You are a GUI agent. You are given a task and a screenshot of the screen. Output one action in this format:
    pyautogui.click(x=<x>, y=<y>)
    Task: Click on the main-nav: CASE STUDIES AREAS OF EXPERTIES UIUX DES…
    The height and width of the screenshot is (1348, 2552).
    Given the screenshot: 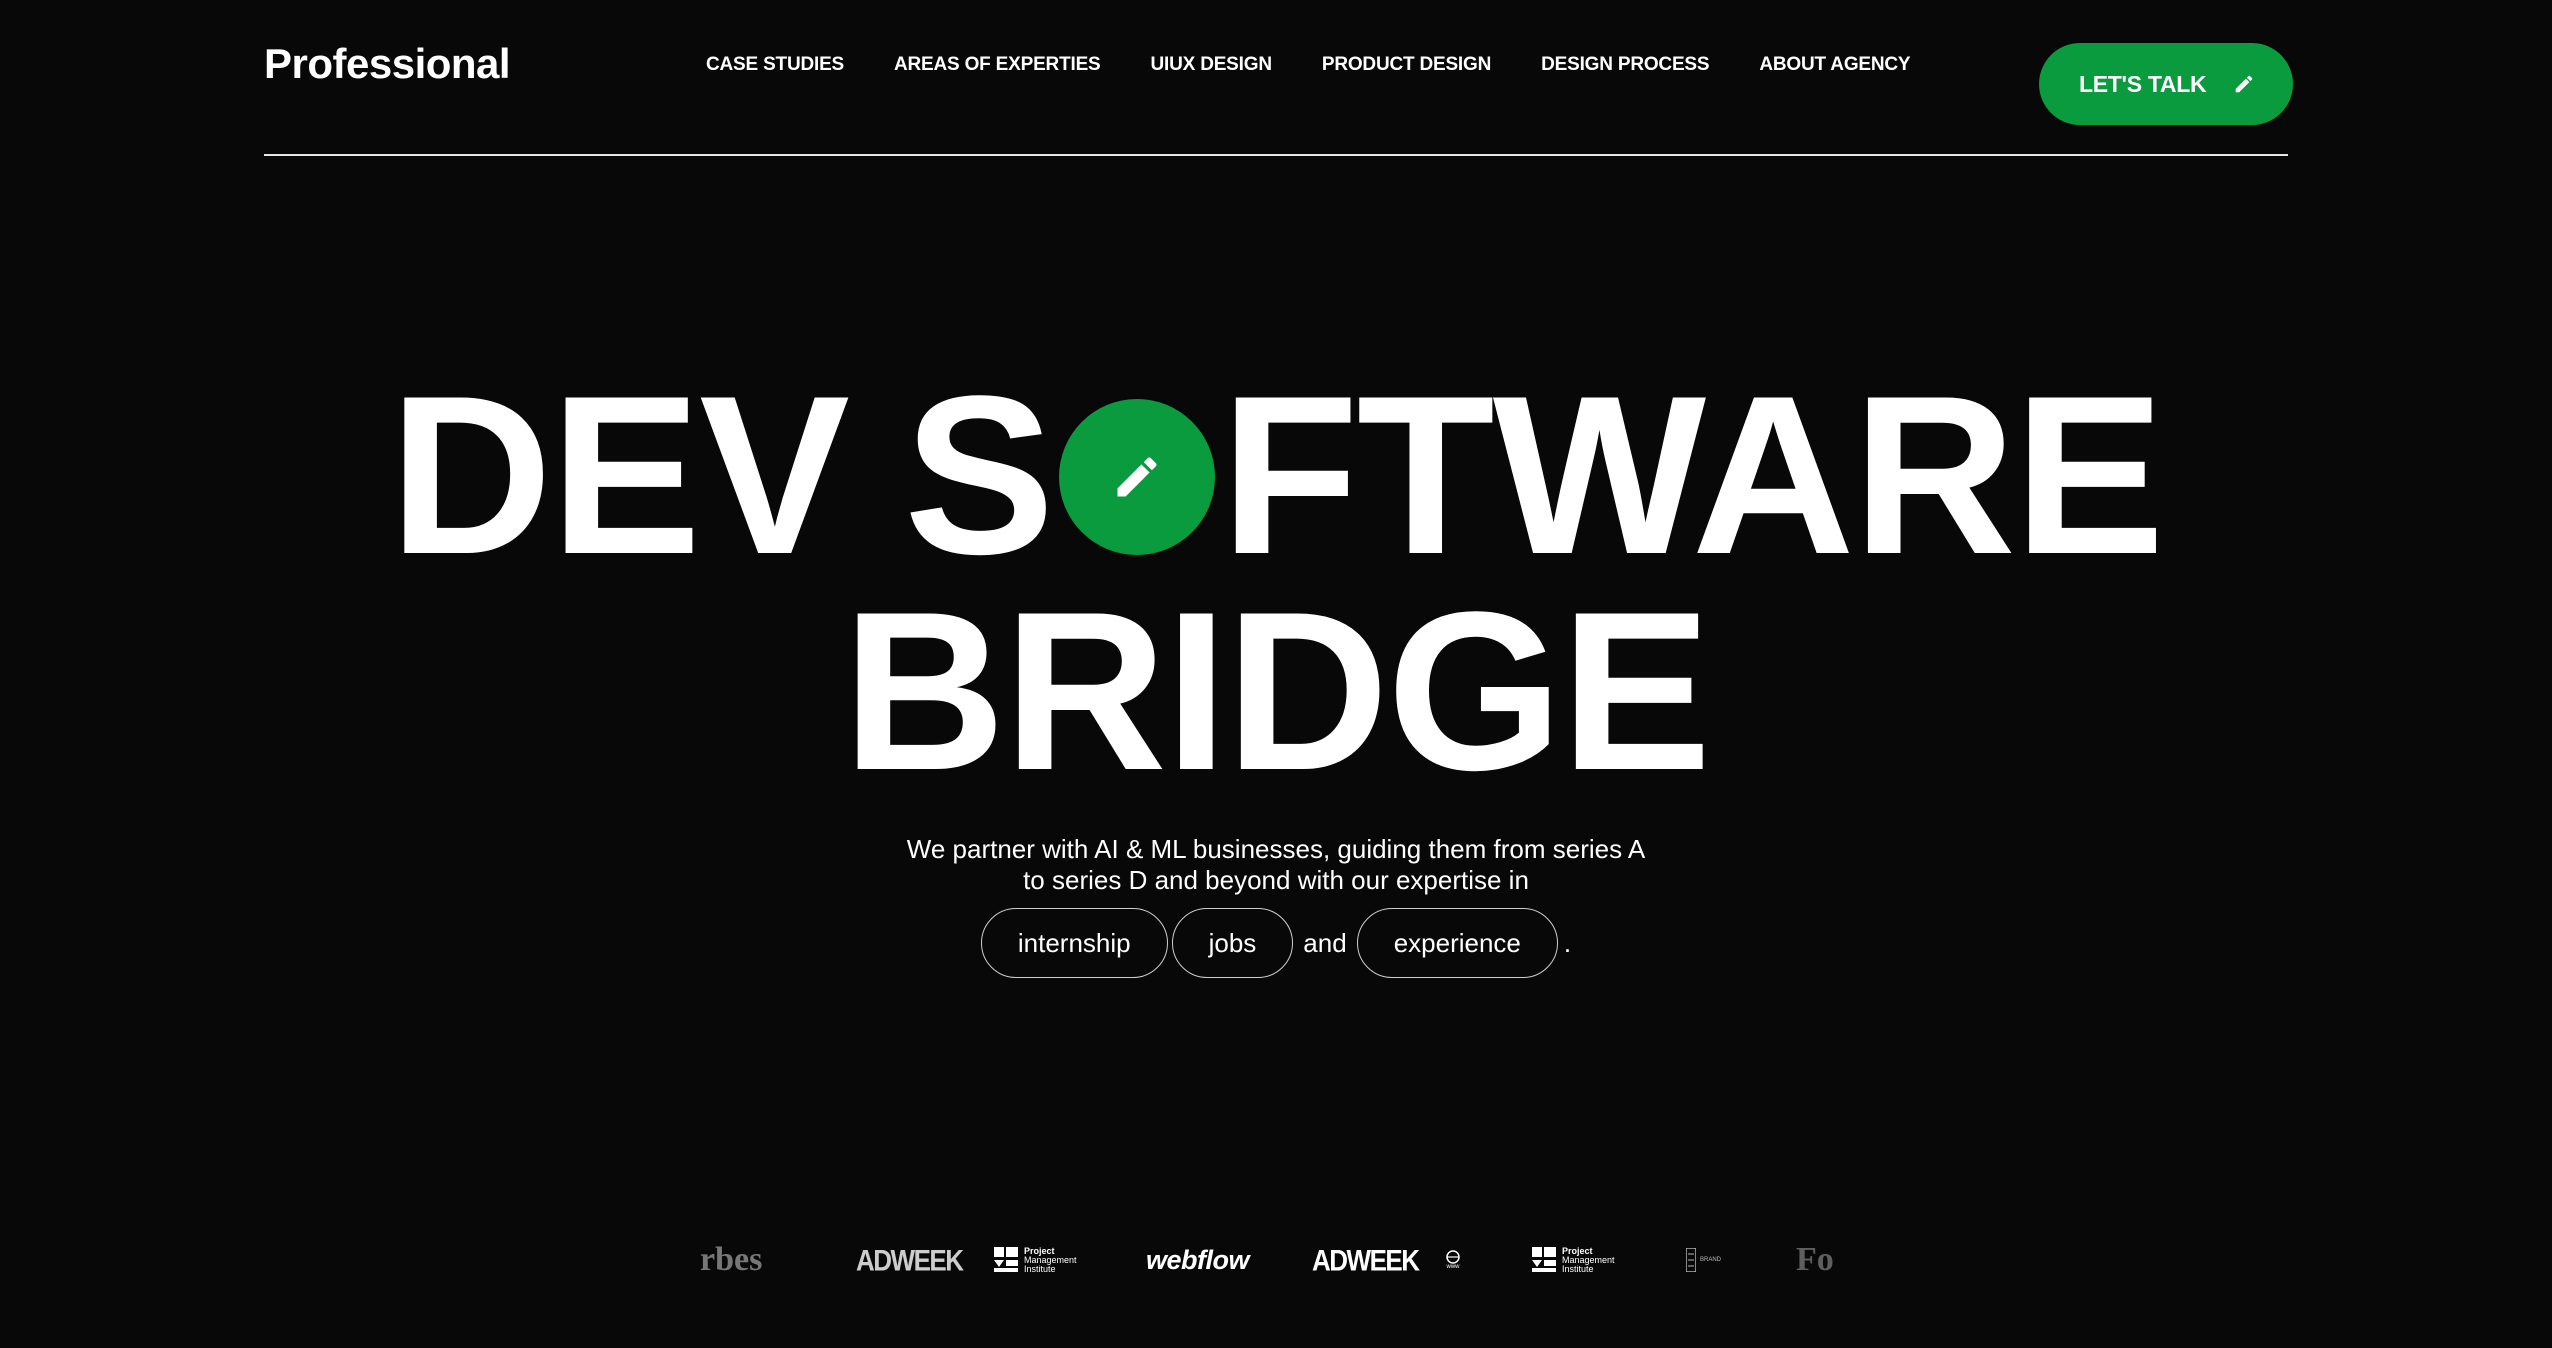 What is the action you would take?
    pyautogui.click(x=1308, y=65)
    